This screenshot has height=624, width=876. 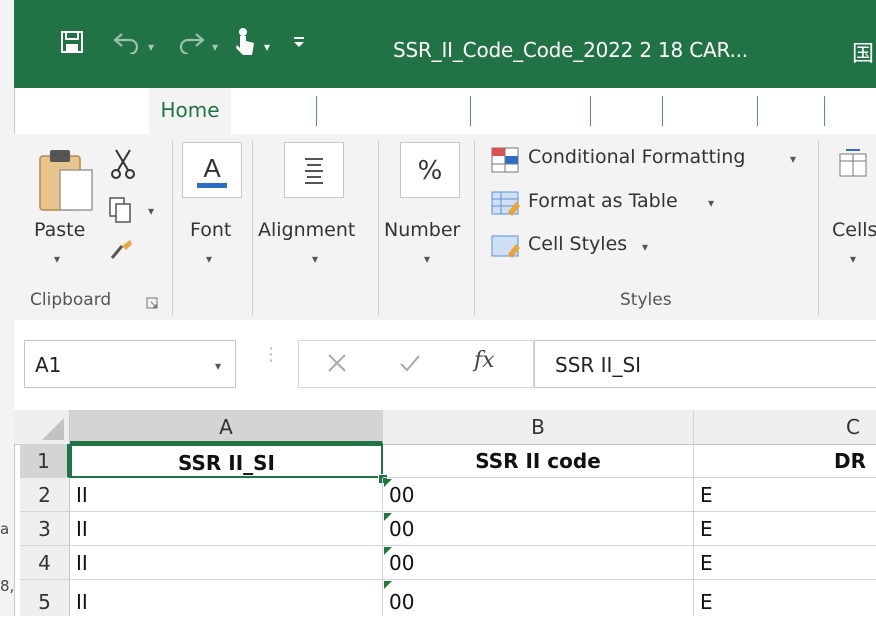 What do you see at coordinates (410, 365) in the screenshot?
I see `confirm-entry-icon` at bounding box center [410, 365].